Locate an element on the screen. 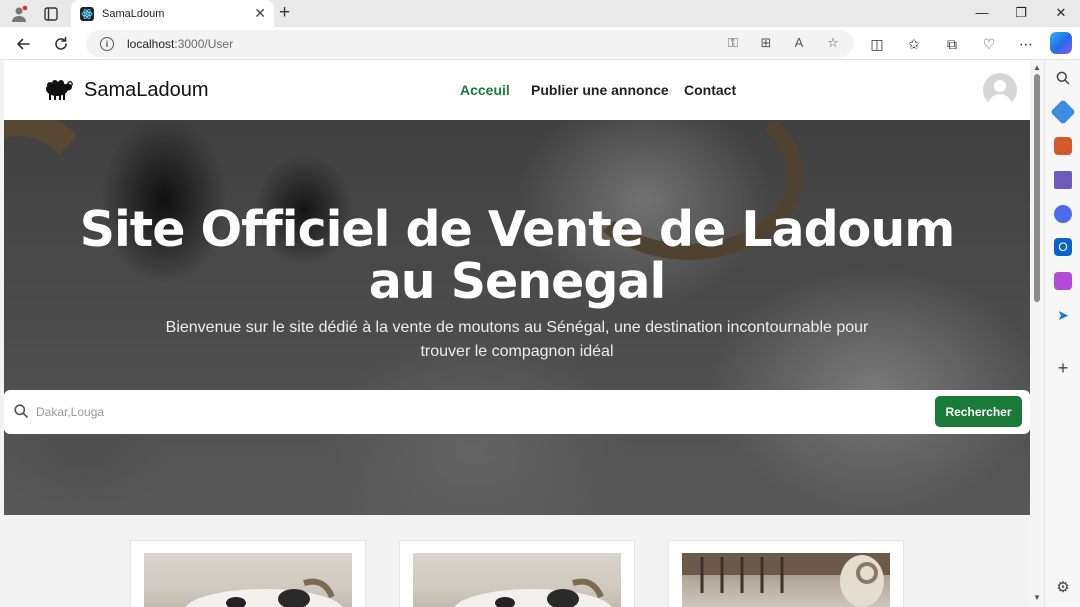 The width and height of the screenshot is (1080, 607). shopping-icon is located at coordinates (1063, 112).